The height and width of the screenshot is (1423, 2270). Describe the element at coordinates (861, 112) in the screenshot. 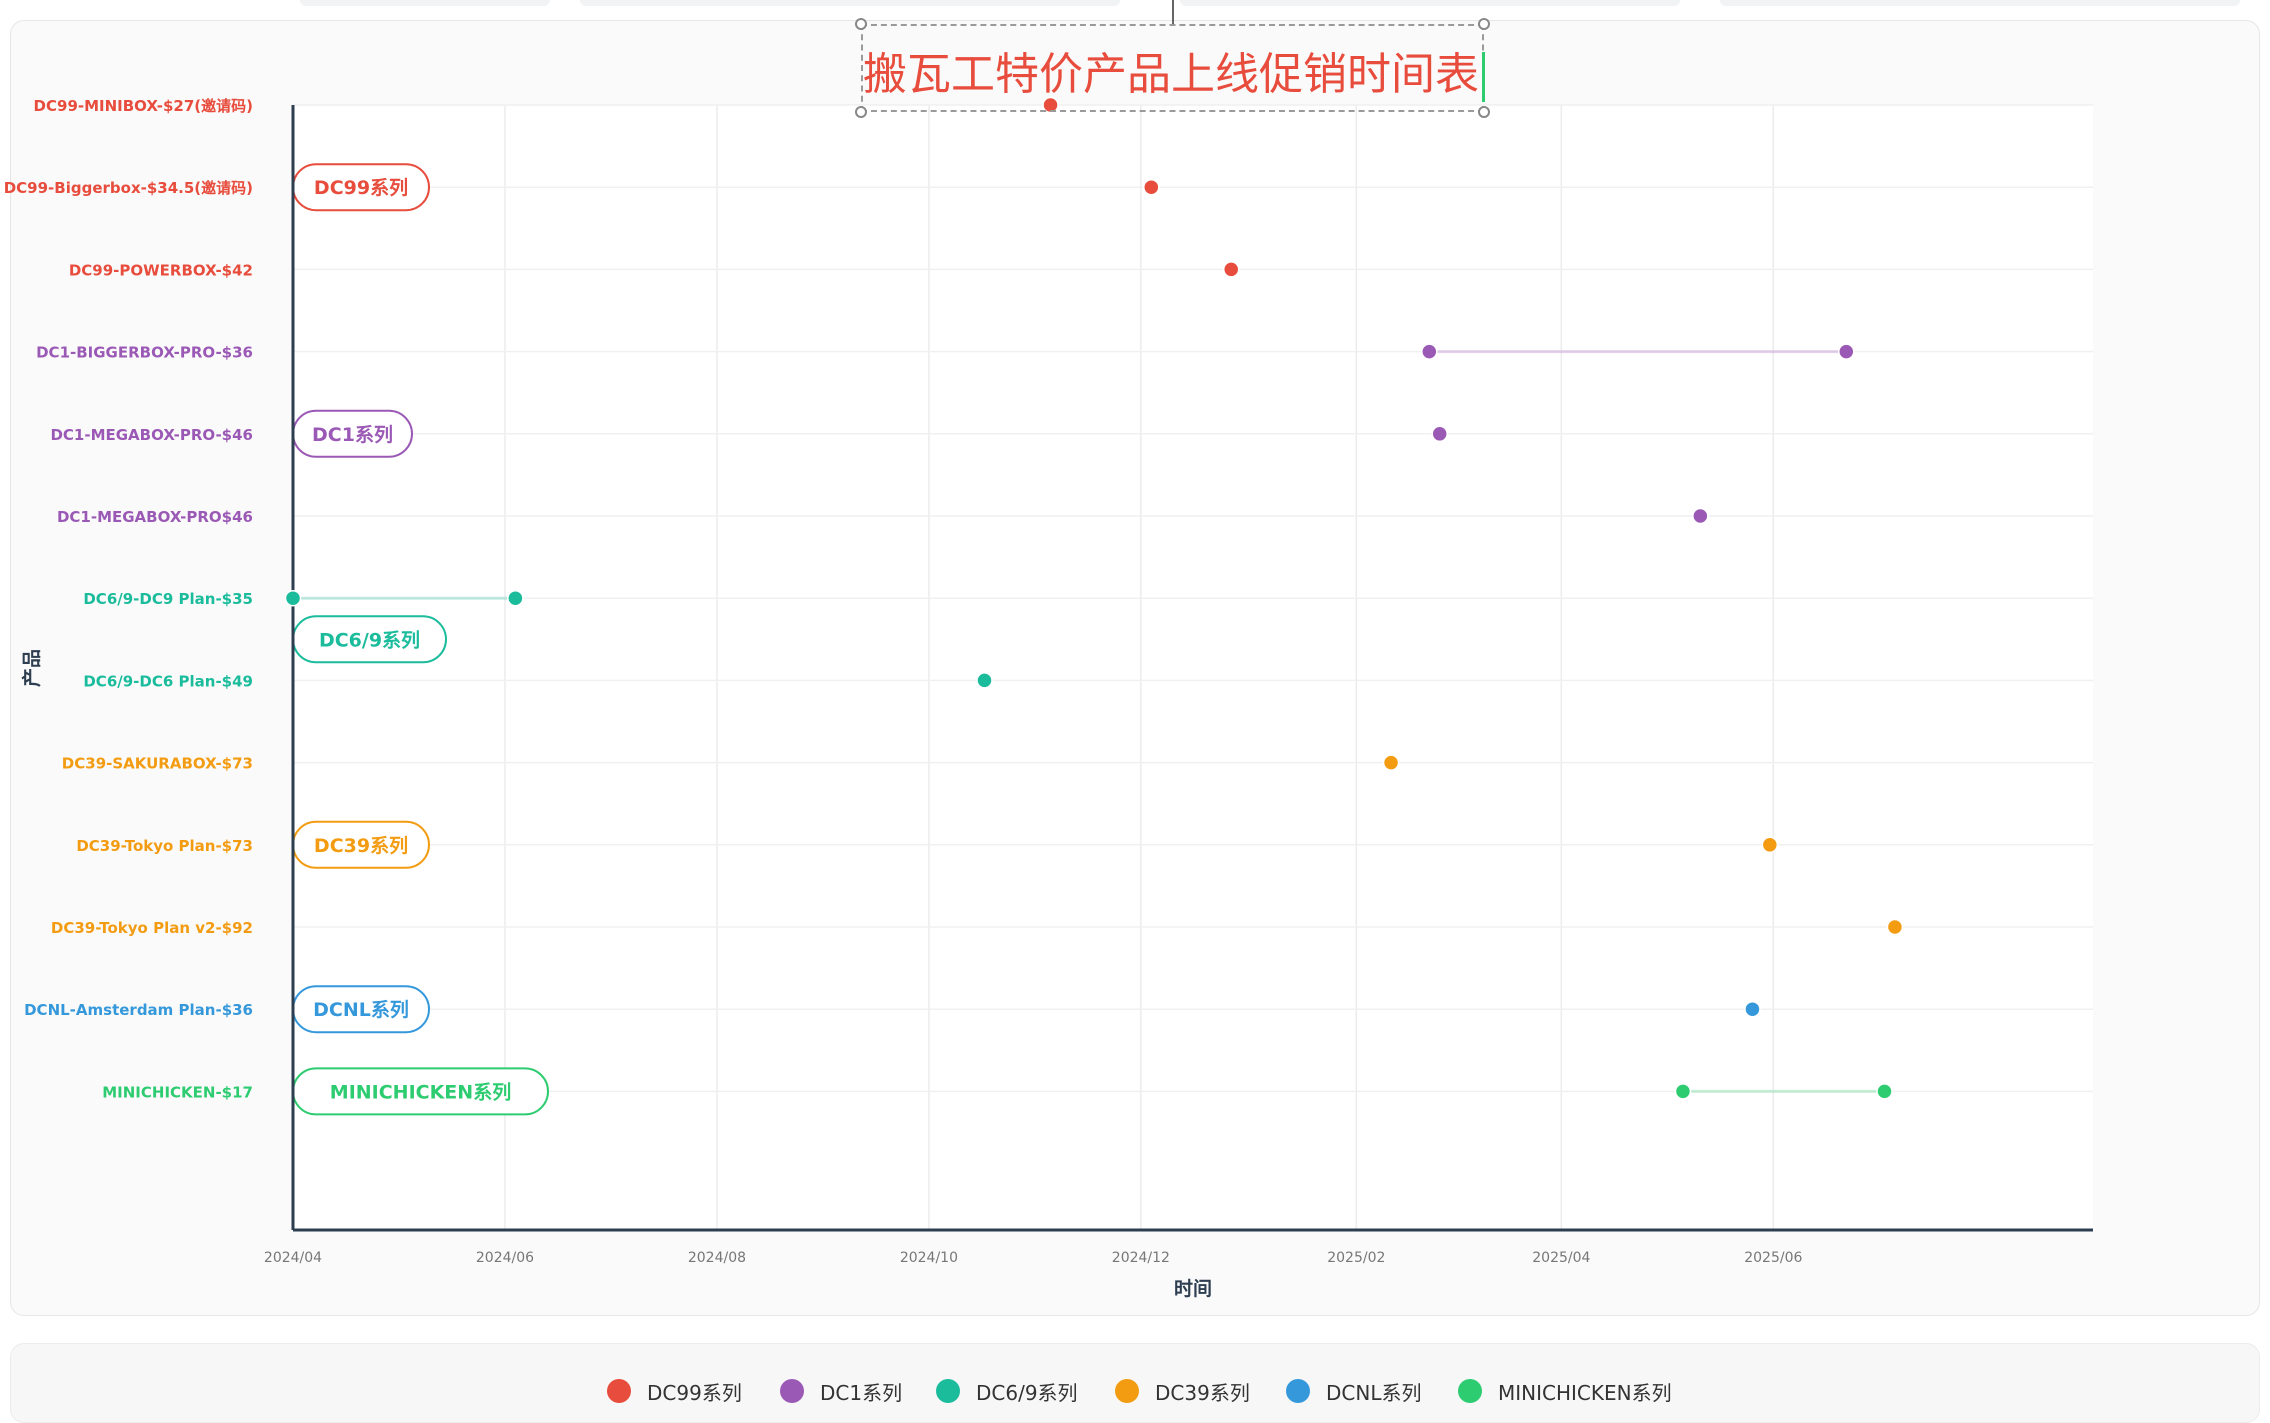

I see `resize-handle-bottom-left` at that location.